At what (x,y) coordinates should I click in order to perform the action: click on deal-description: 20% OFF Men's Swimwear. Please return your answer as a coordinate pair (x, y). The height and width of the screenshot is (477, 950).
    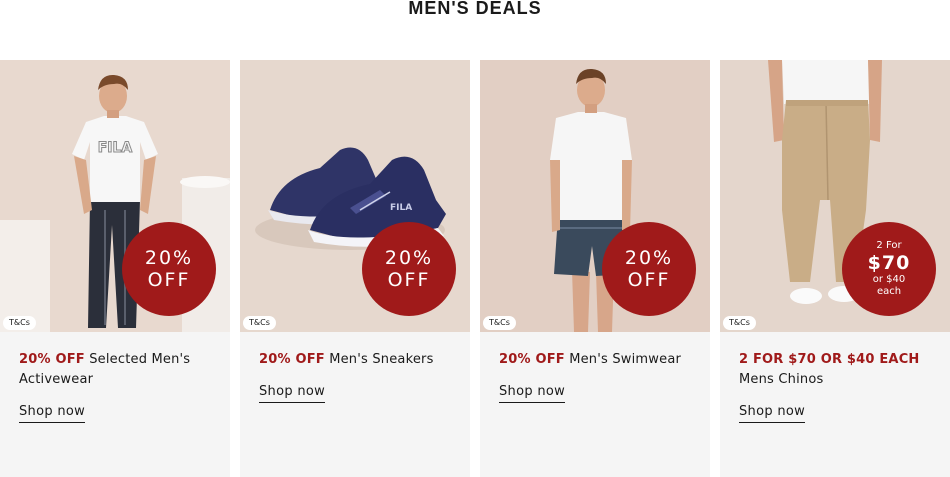
    Looking at the image, I should click on (599, 360).